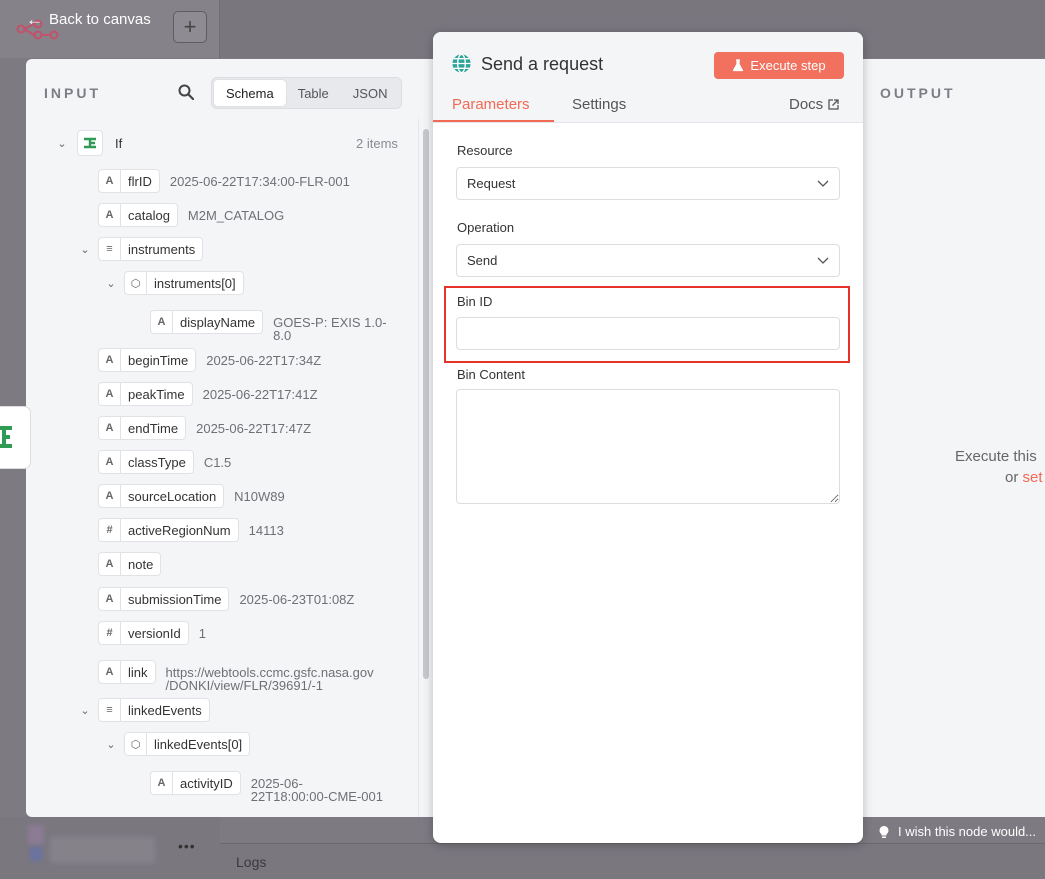 The height and width of the screenshot is (879, 1045). What do you see at coordinates (218, 322) in the screenshot?
I see `field-key: displayName` at bounding box center [218, 322].